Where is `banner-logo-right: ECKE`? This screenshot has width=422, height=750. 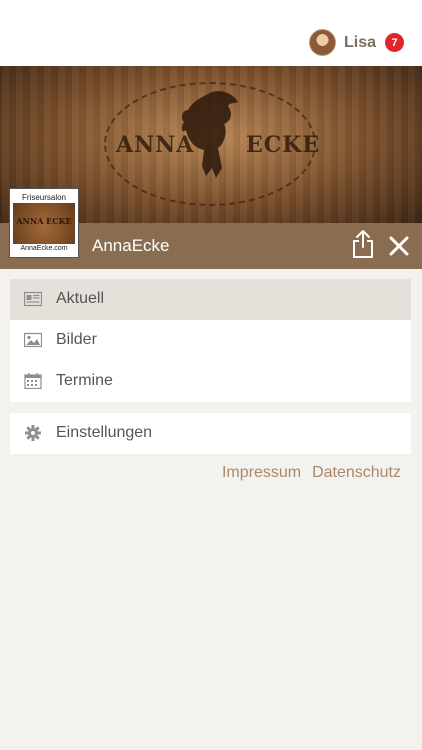 banner-logo-right: ECKE is located at coordinates (283, 145).